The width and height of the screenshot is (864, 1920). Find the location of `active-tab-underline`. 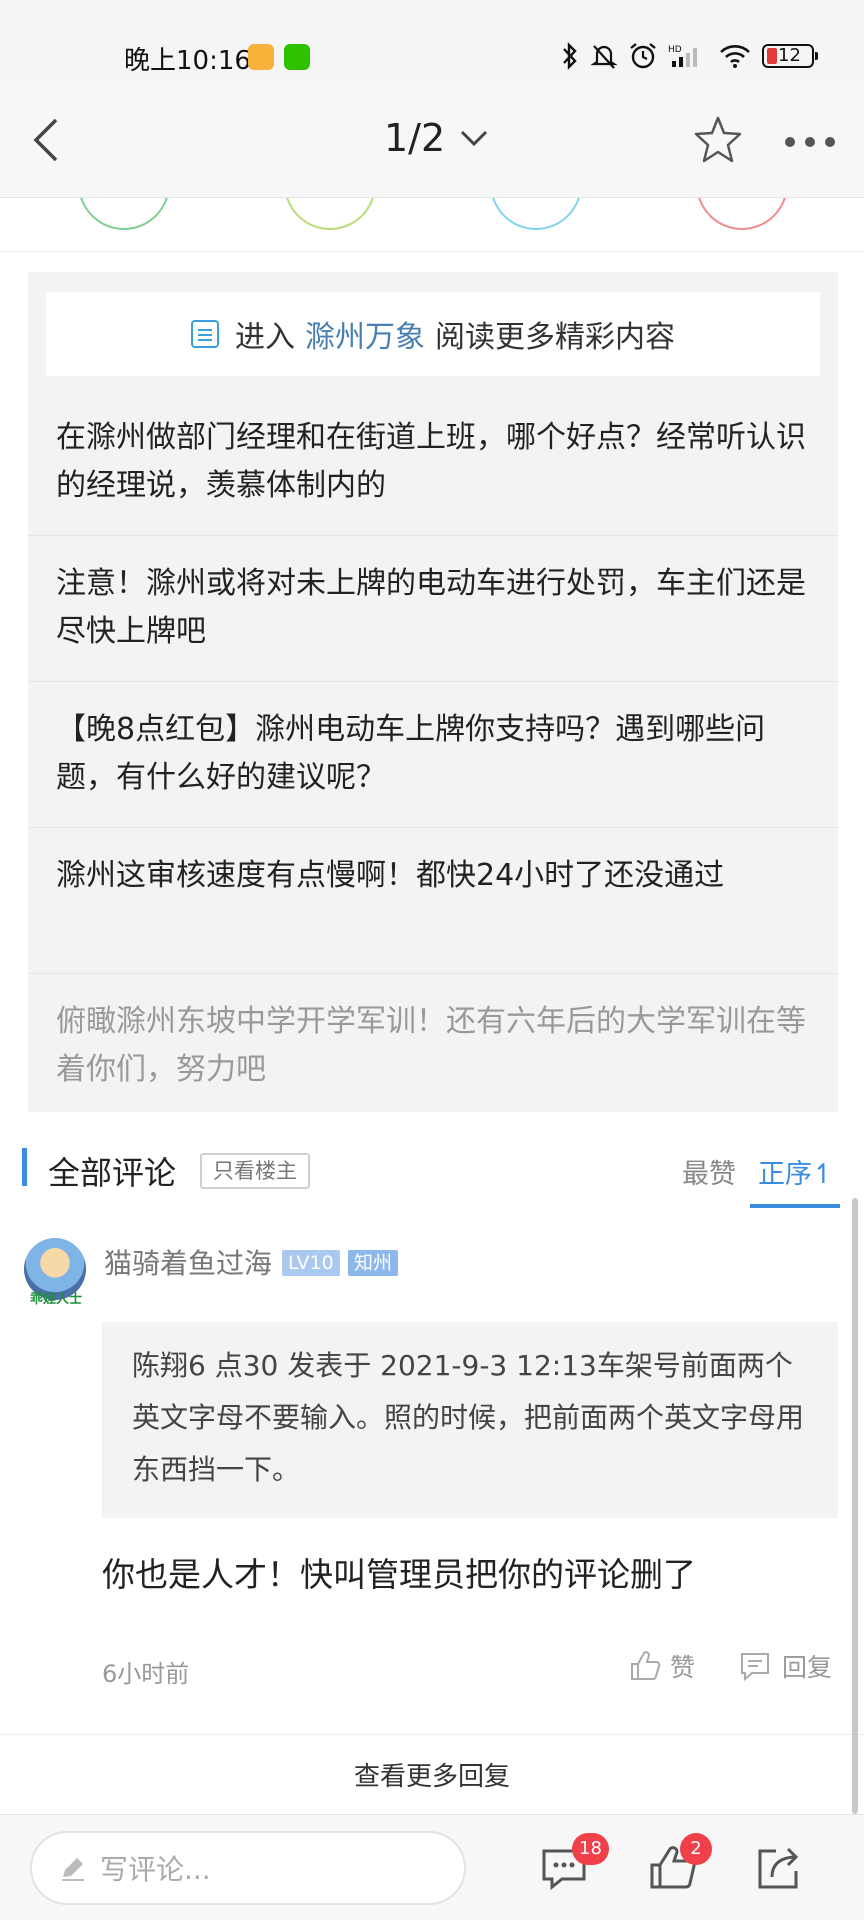

active-tab-underline is located at coordinates (795, 1206).